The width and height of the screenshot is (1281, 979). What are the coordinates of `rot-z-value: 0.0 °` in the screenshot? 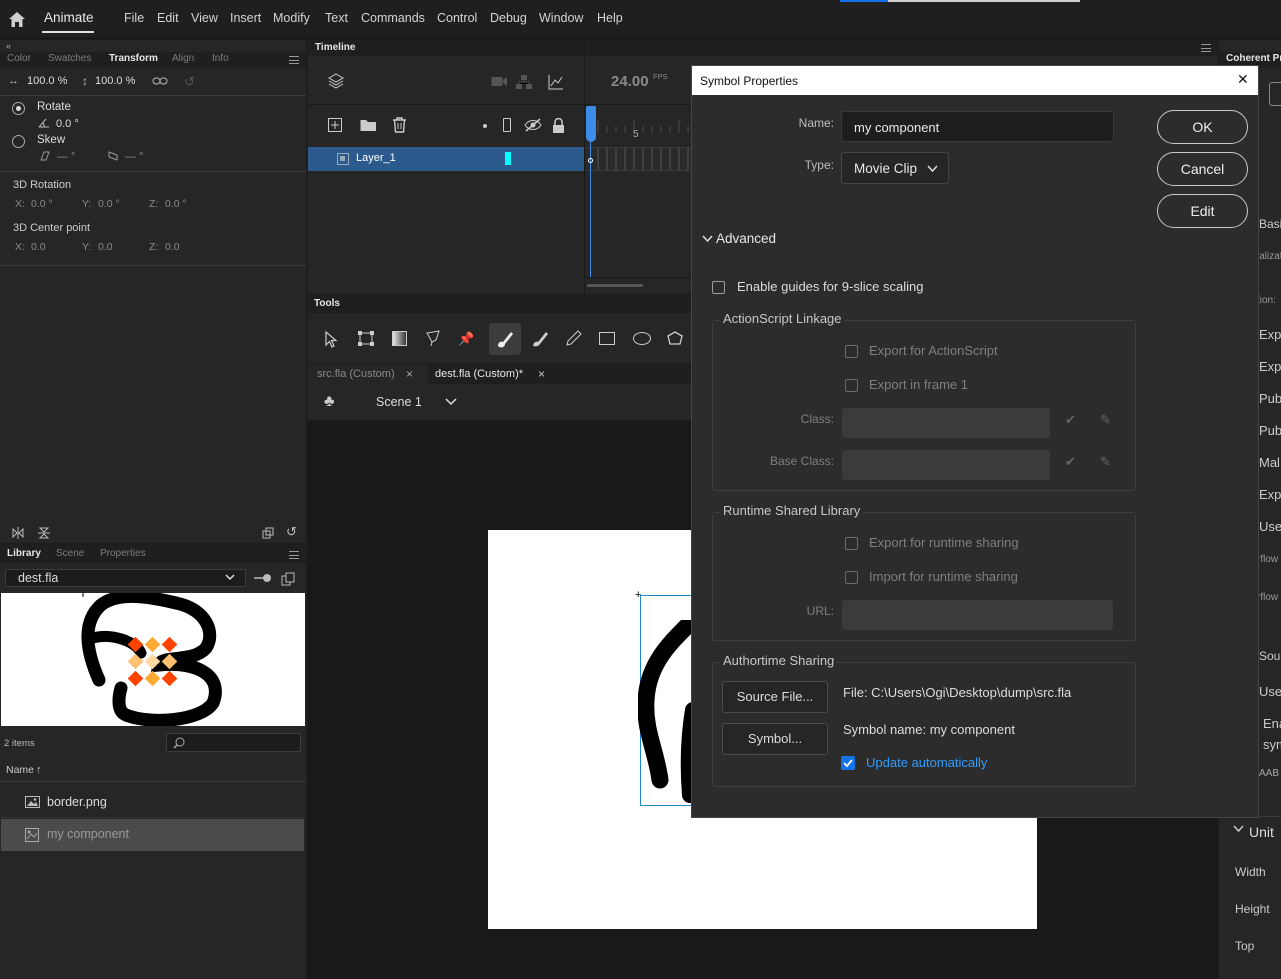 It's located at (176, 204).